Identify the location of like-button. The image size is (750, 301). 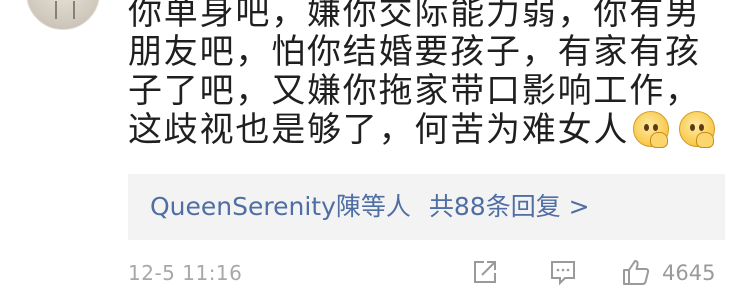
(636, 272).